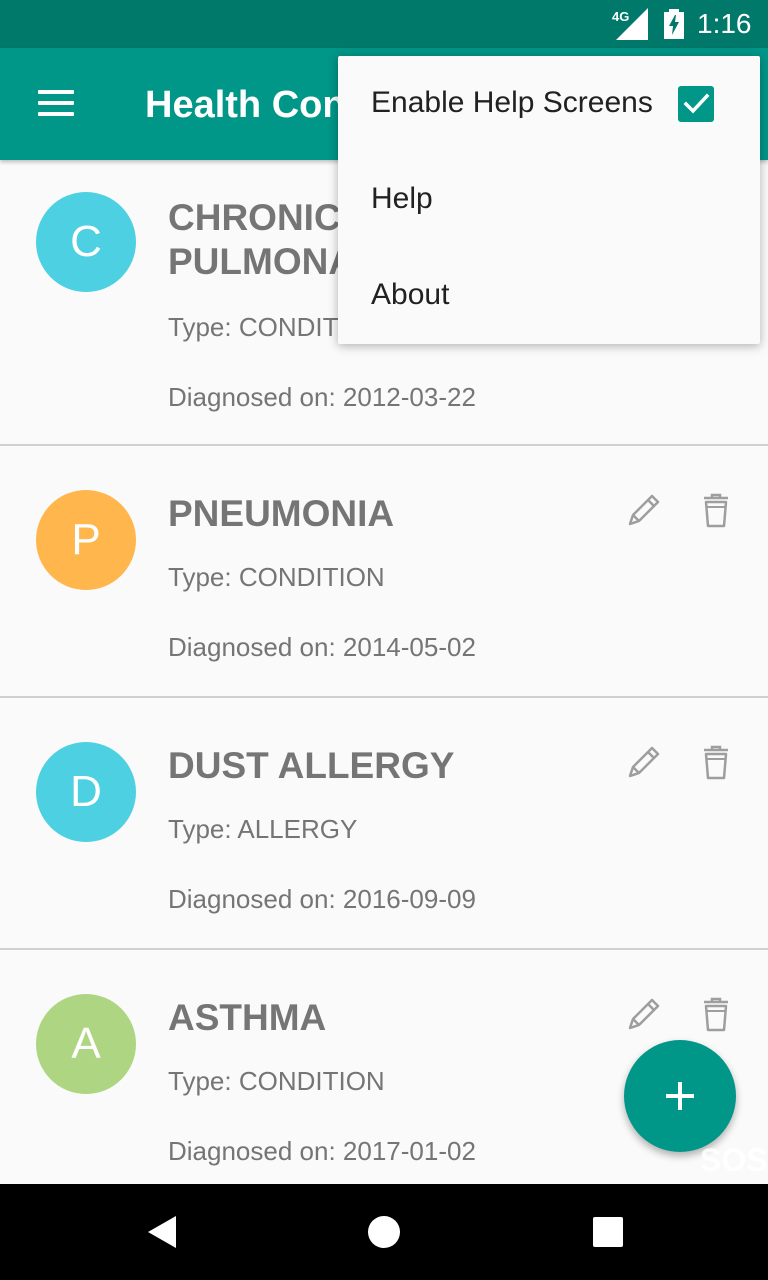 The height and width of the screenshot is (1280, 768). What do you see at coordinates (86, 540) in the screenshot?
I see `avatar: P` at bounding box center [86, 540].